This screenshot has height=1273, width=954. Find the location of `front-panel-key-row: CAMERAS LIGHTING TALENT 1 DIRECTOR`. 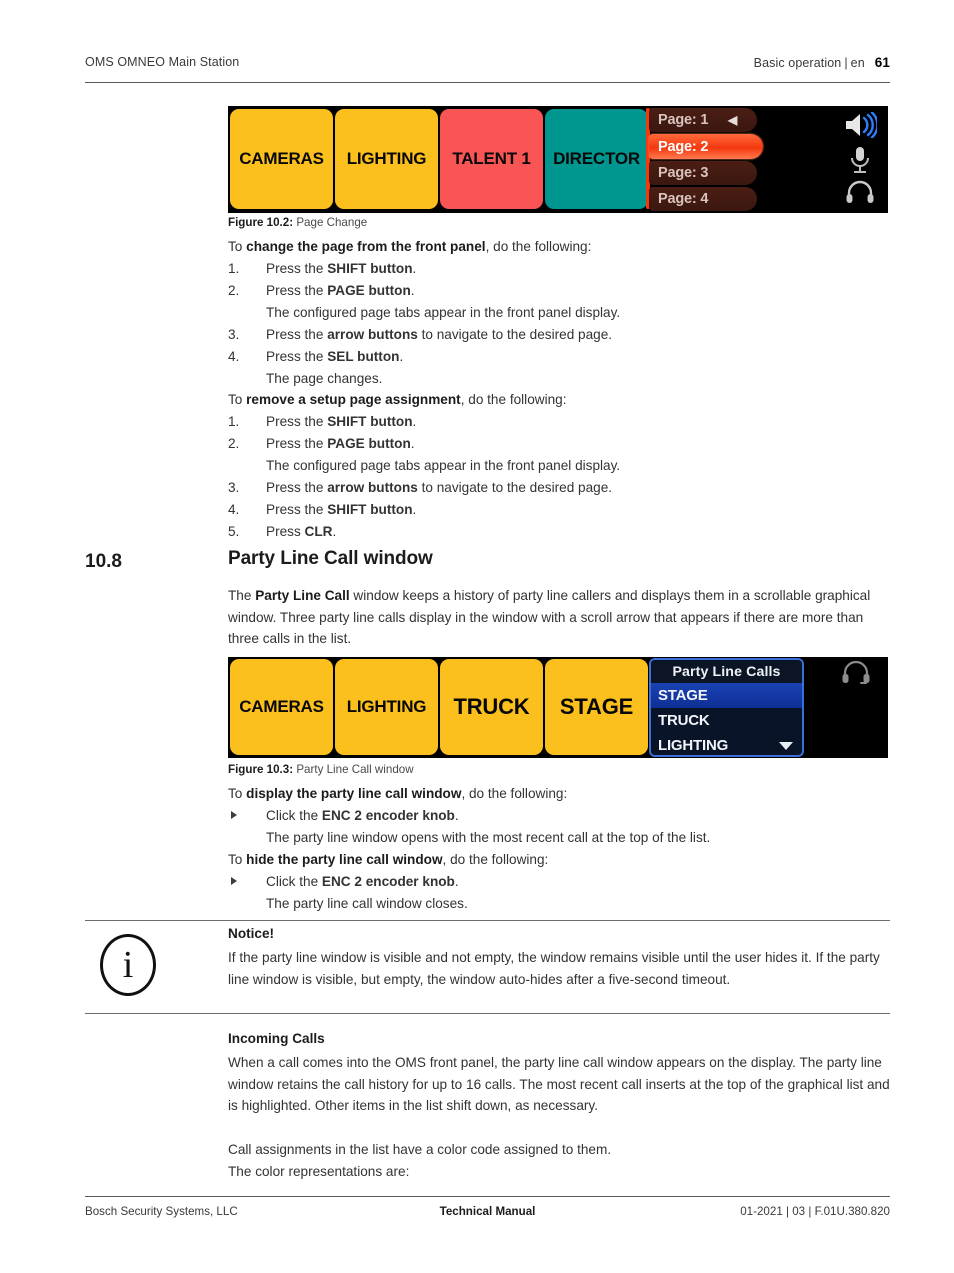

front-panel-key-row: CAMERAS LIGHTING TALENT 1 DIRECTOR is located at coordinates (439, 159).